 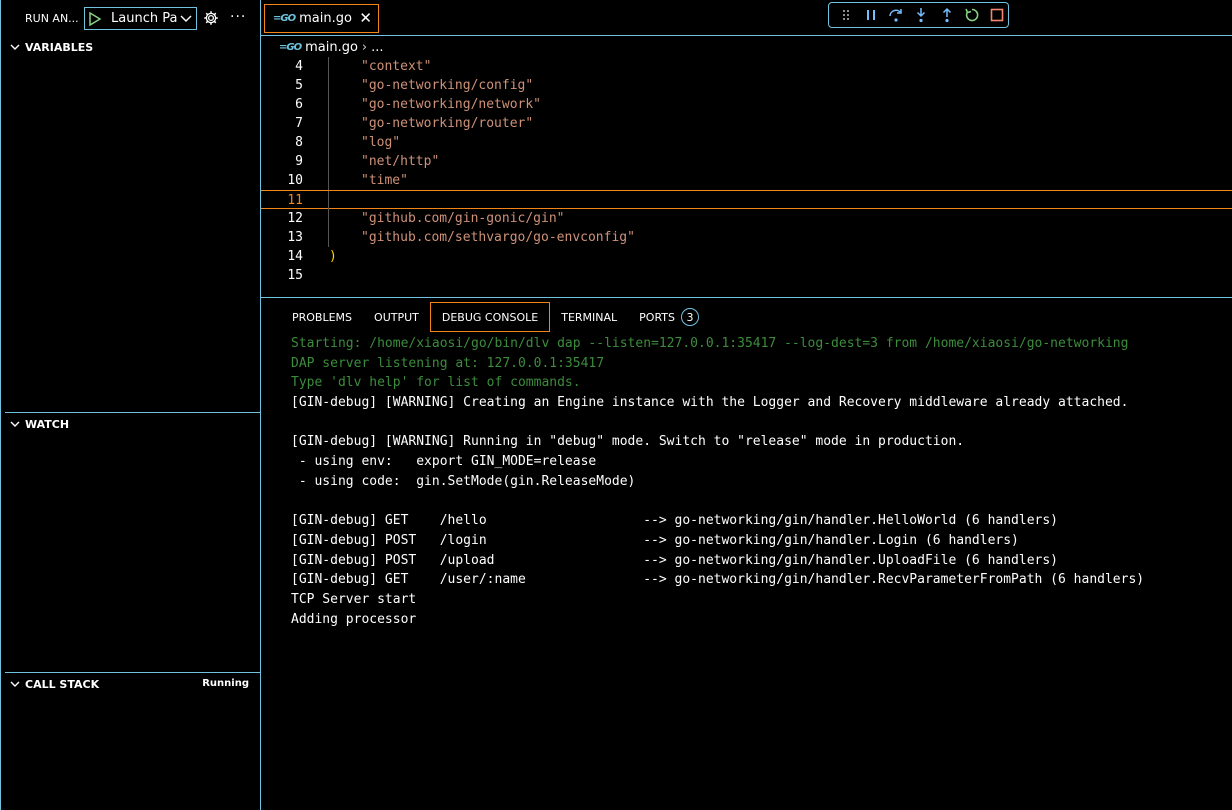 I want to click on breadcrumb-file: main.go, so click(x=331, y=47).